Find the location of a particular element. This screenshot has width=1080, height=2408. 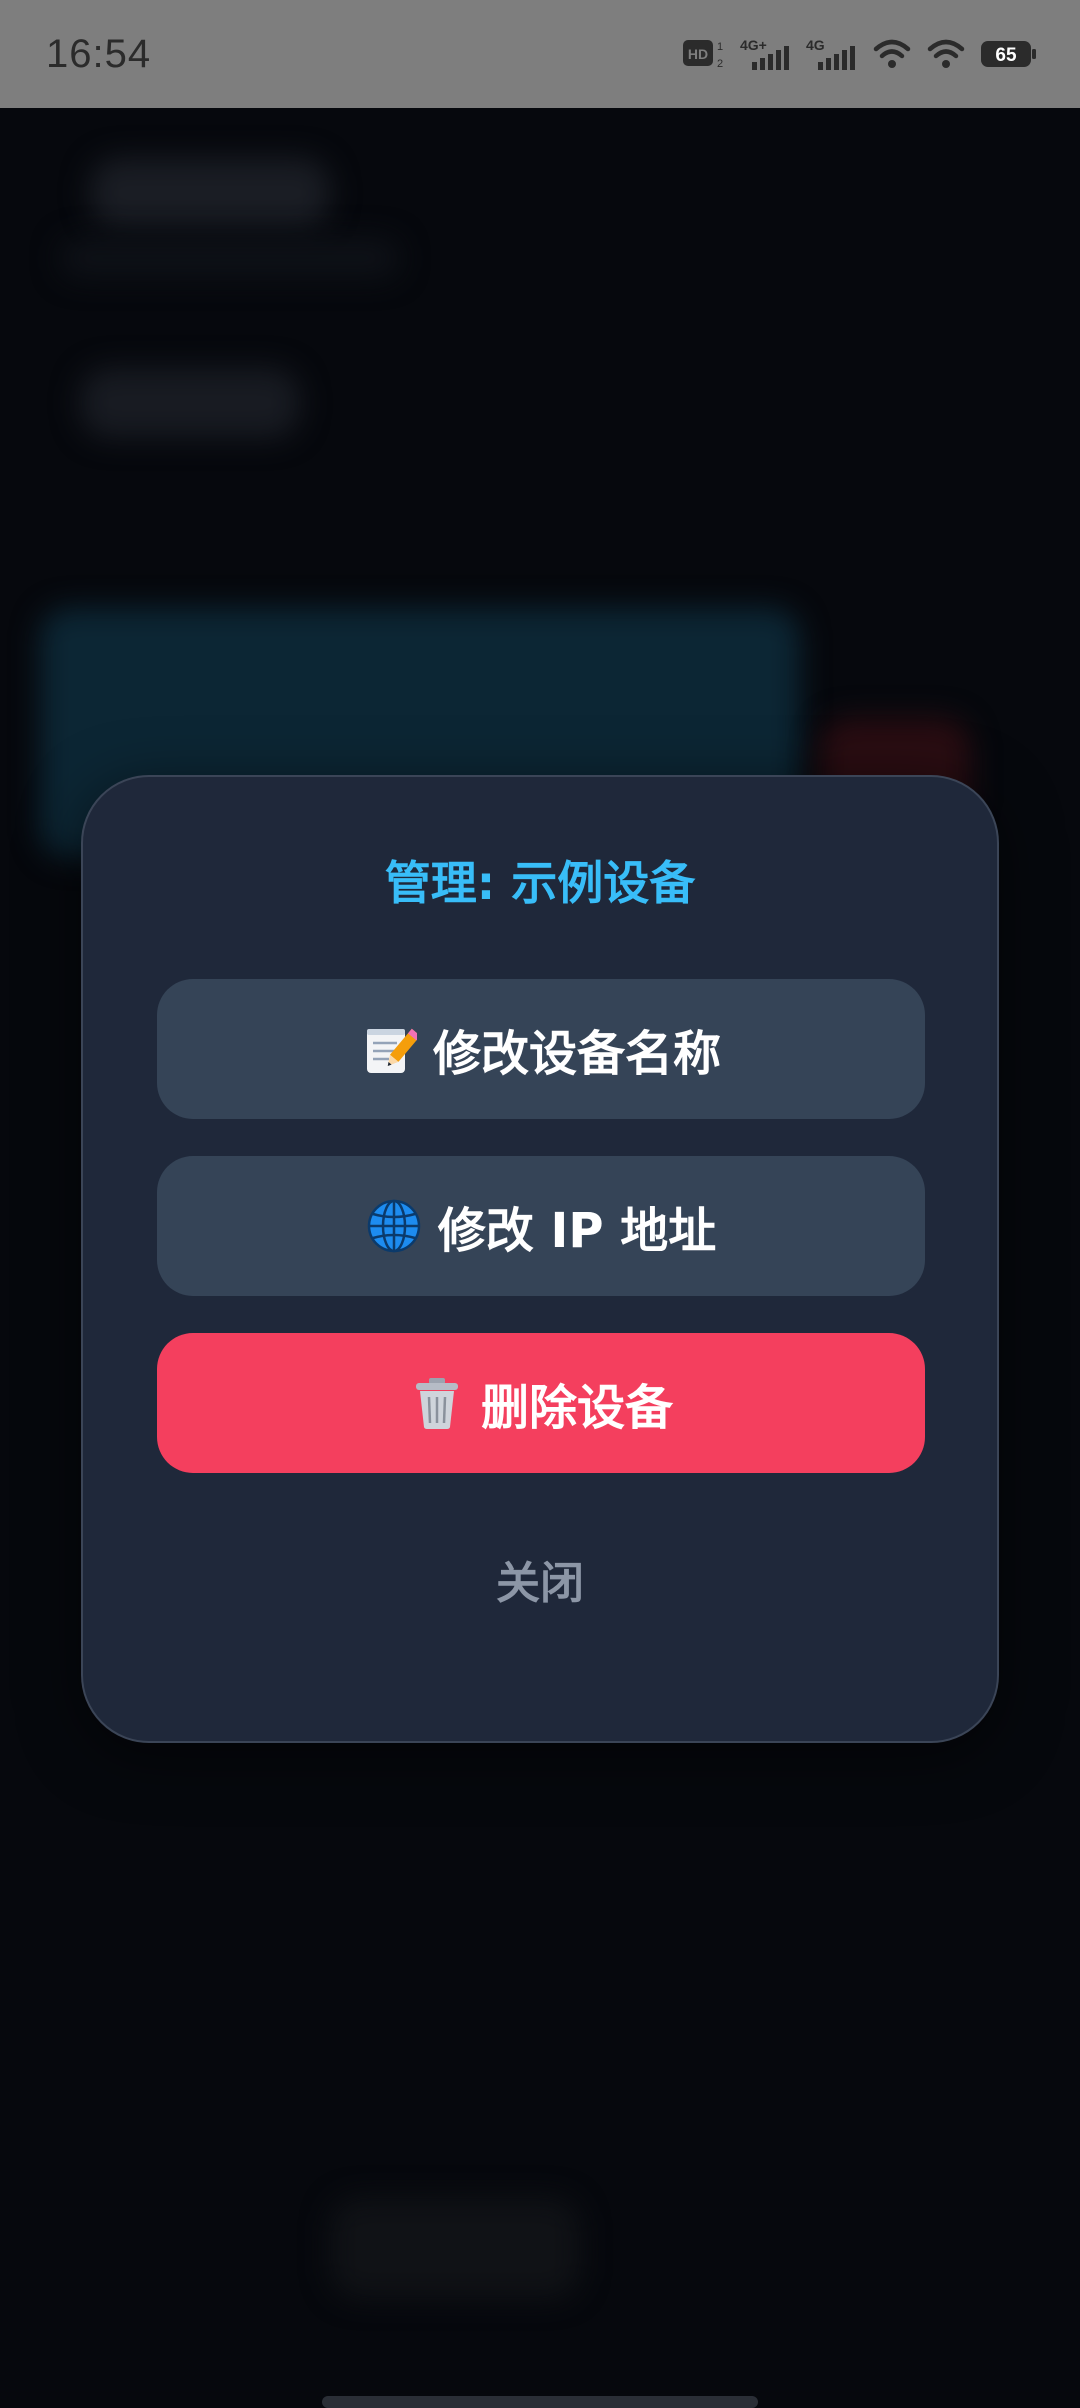

change-ip-button: 修改 IP 地址 is located at coordinates (541, 1226).